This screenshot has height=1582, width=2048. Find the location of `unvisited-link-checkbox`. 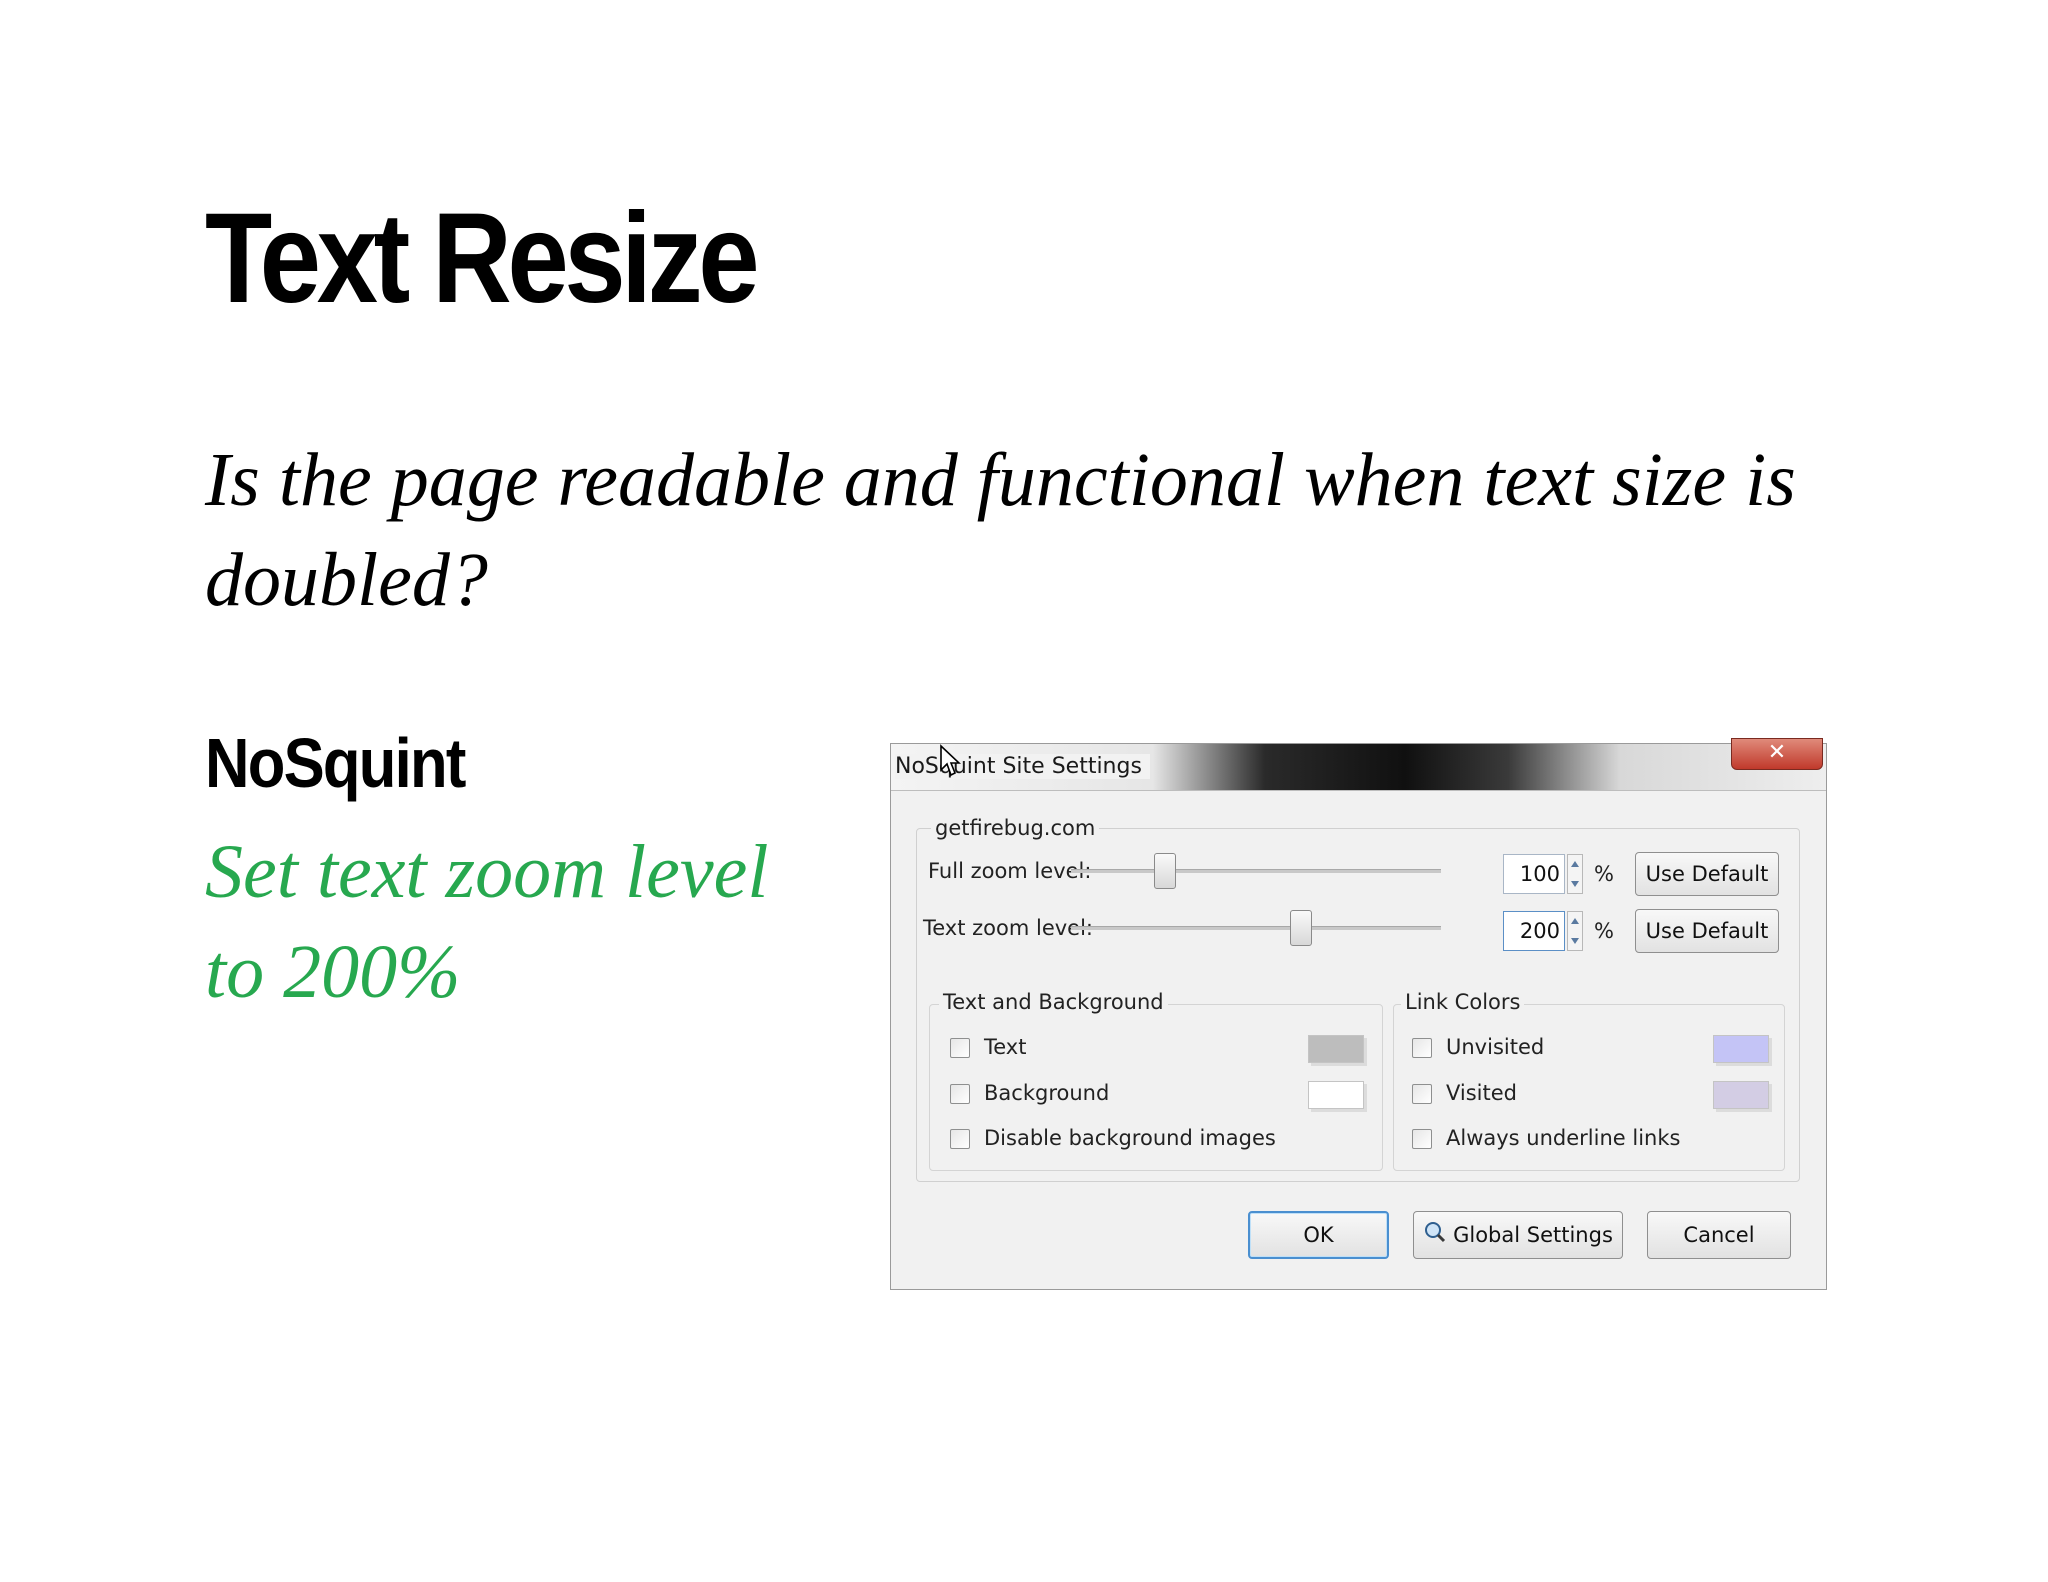

unvisited-link-checkbox is located at coordinates (1422, 1048).